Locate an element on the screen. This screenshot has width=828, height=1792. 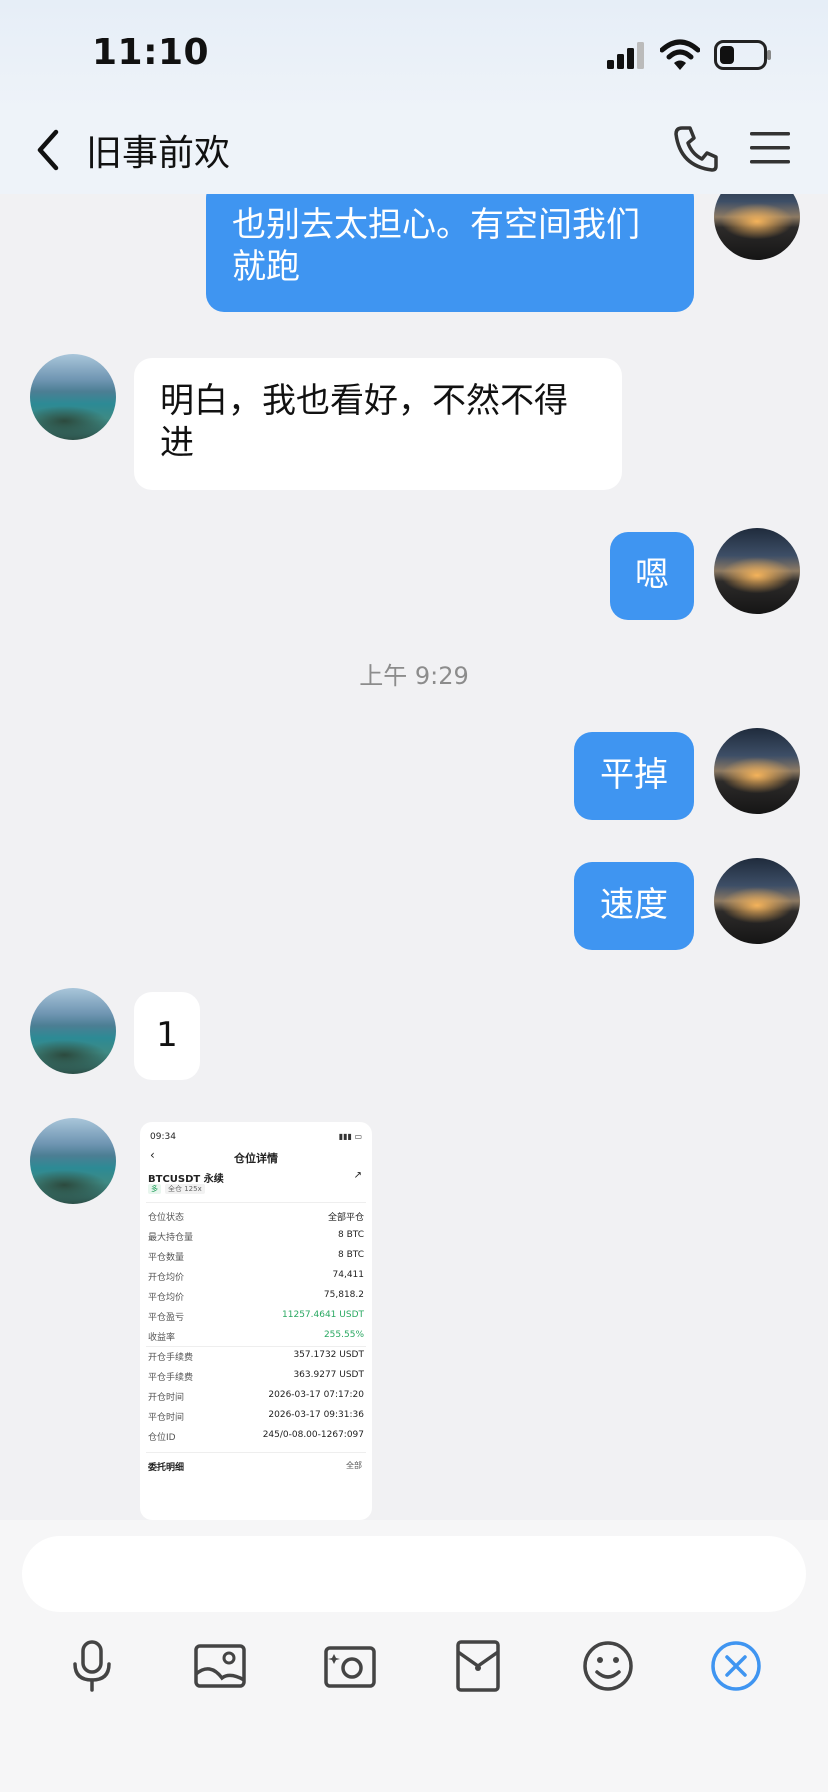
microphone-icon is located at coordinates (92, 1666).